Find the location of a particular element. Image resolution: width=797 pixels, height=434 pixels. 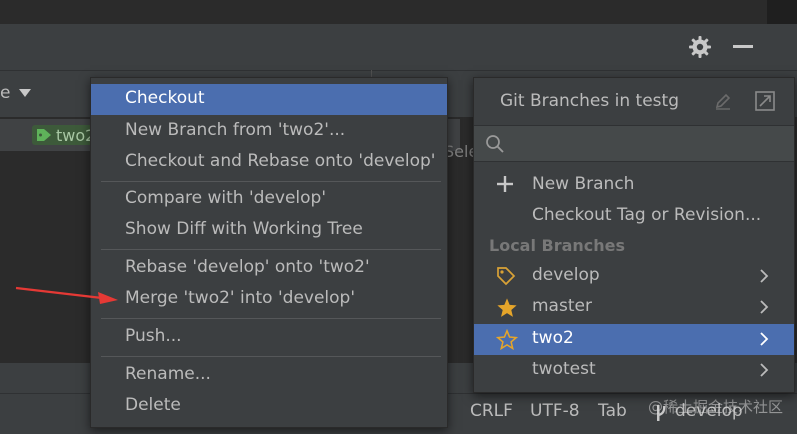

branch-item-master: master is located at coordinates (634, 307).